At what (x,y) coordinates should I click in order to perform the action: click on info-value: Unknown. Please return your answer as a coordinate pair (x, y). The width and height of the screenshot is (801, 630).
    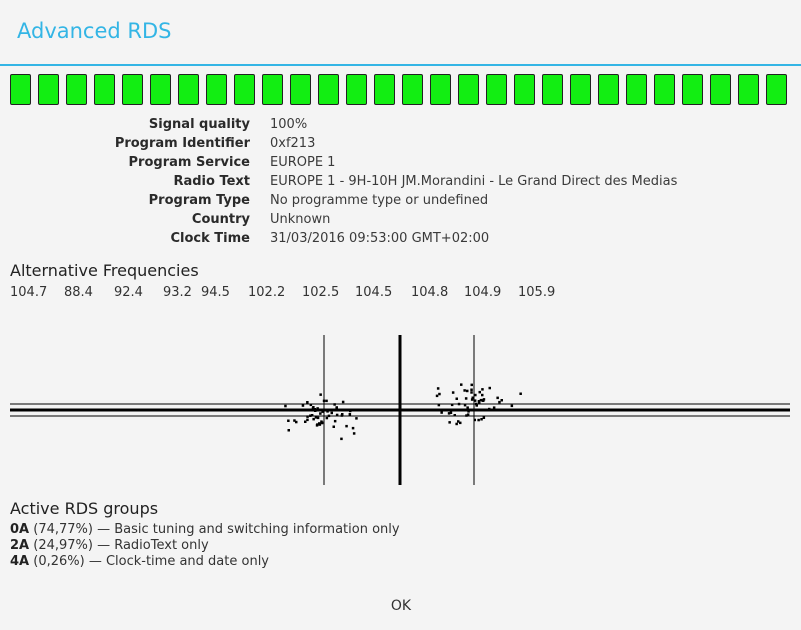
    Looking at the image, I should click on (300, 219).